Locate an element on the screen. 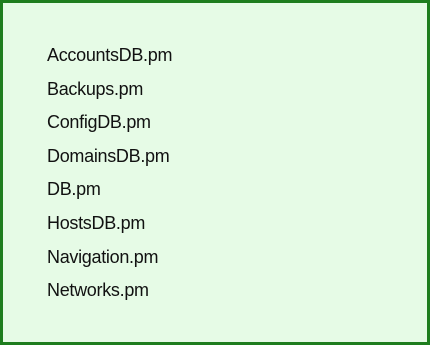  file-item-db: DB.pm is located at coordinates (109, 190).